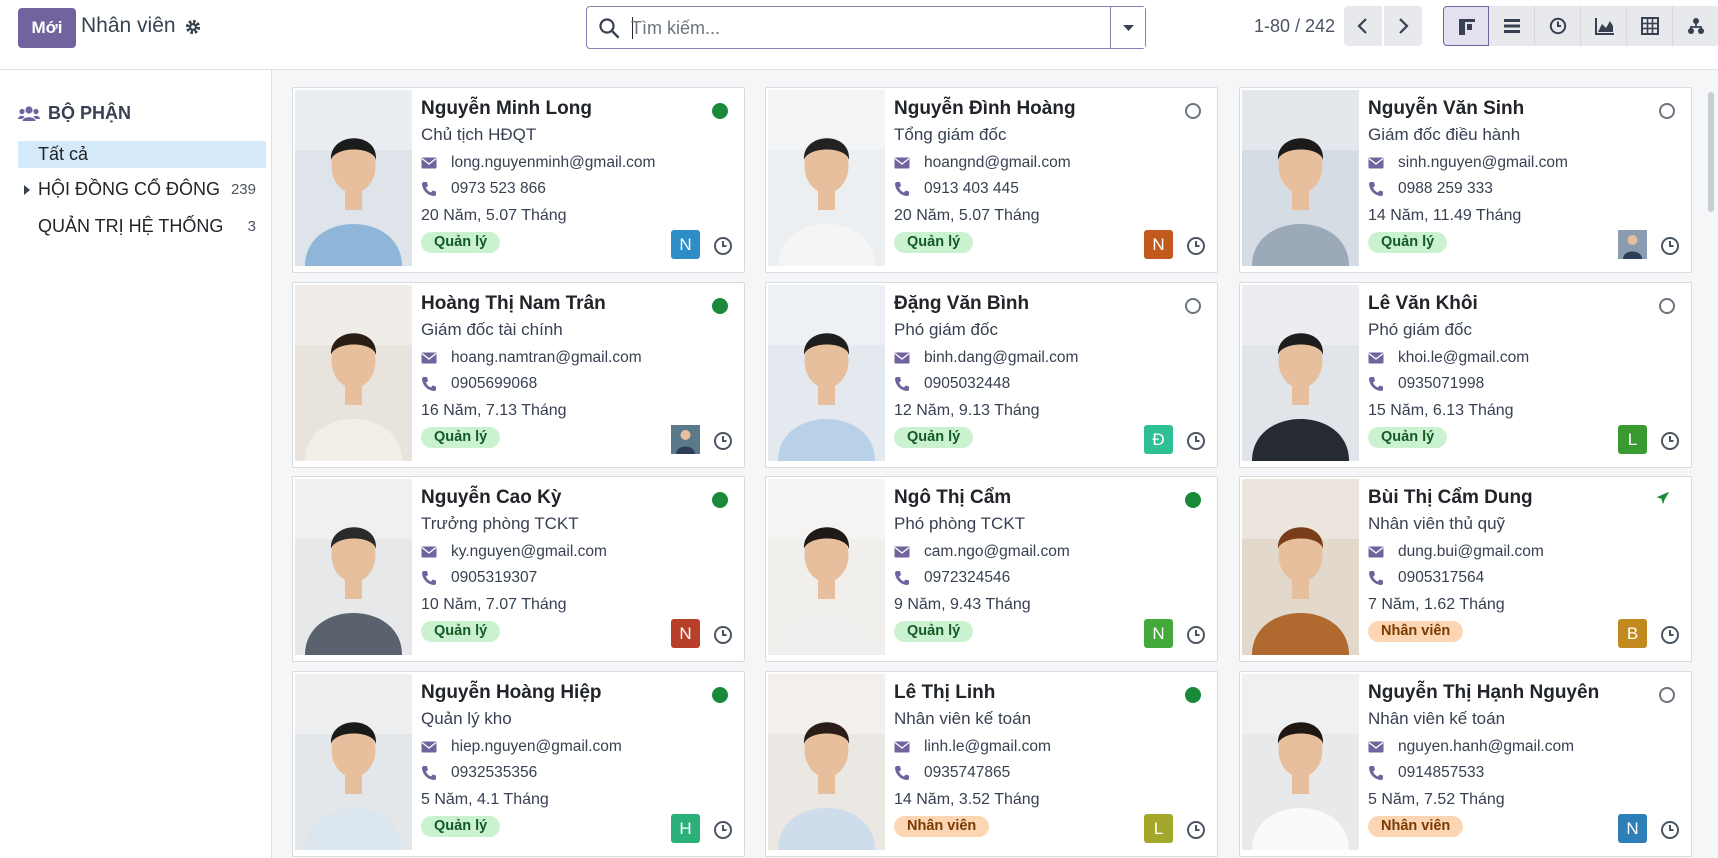 This screenshot has width=1718, height=858. Describe the element at coordinates (1127, 27) in the screenshot. I see `search-options-toggle` at that location.